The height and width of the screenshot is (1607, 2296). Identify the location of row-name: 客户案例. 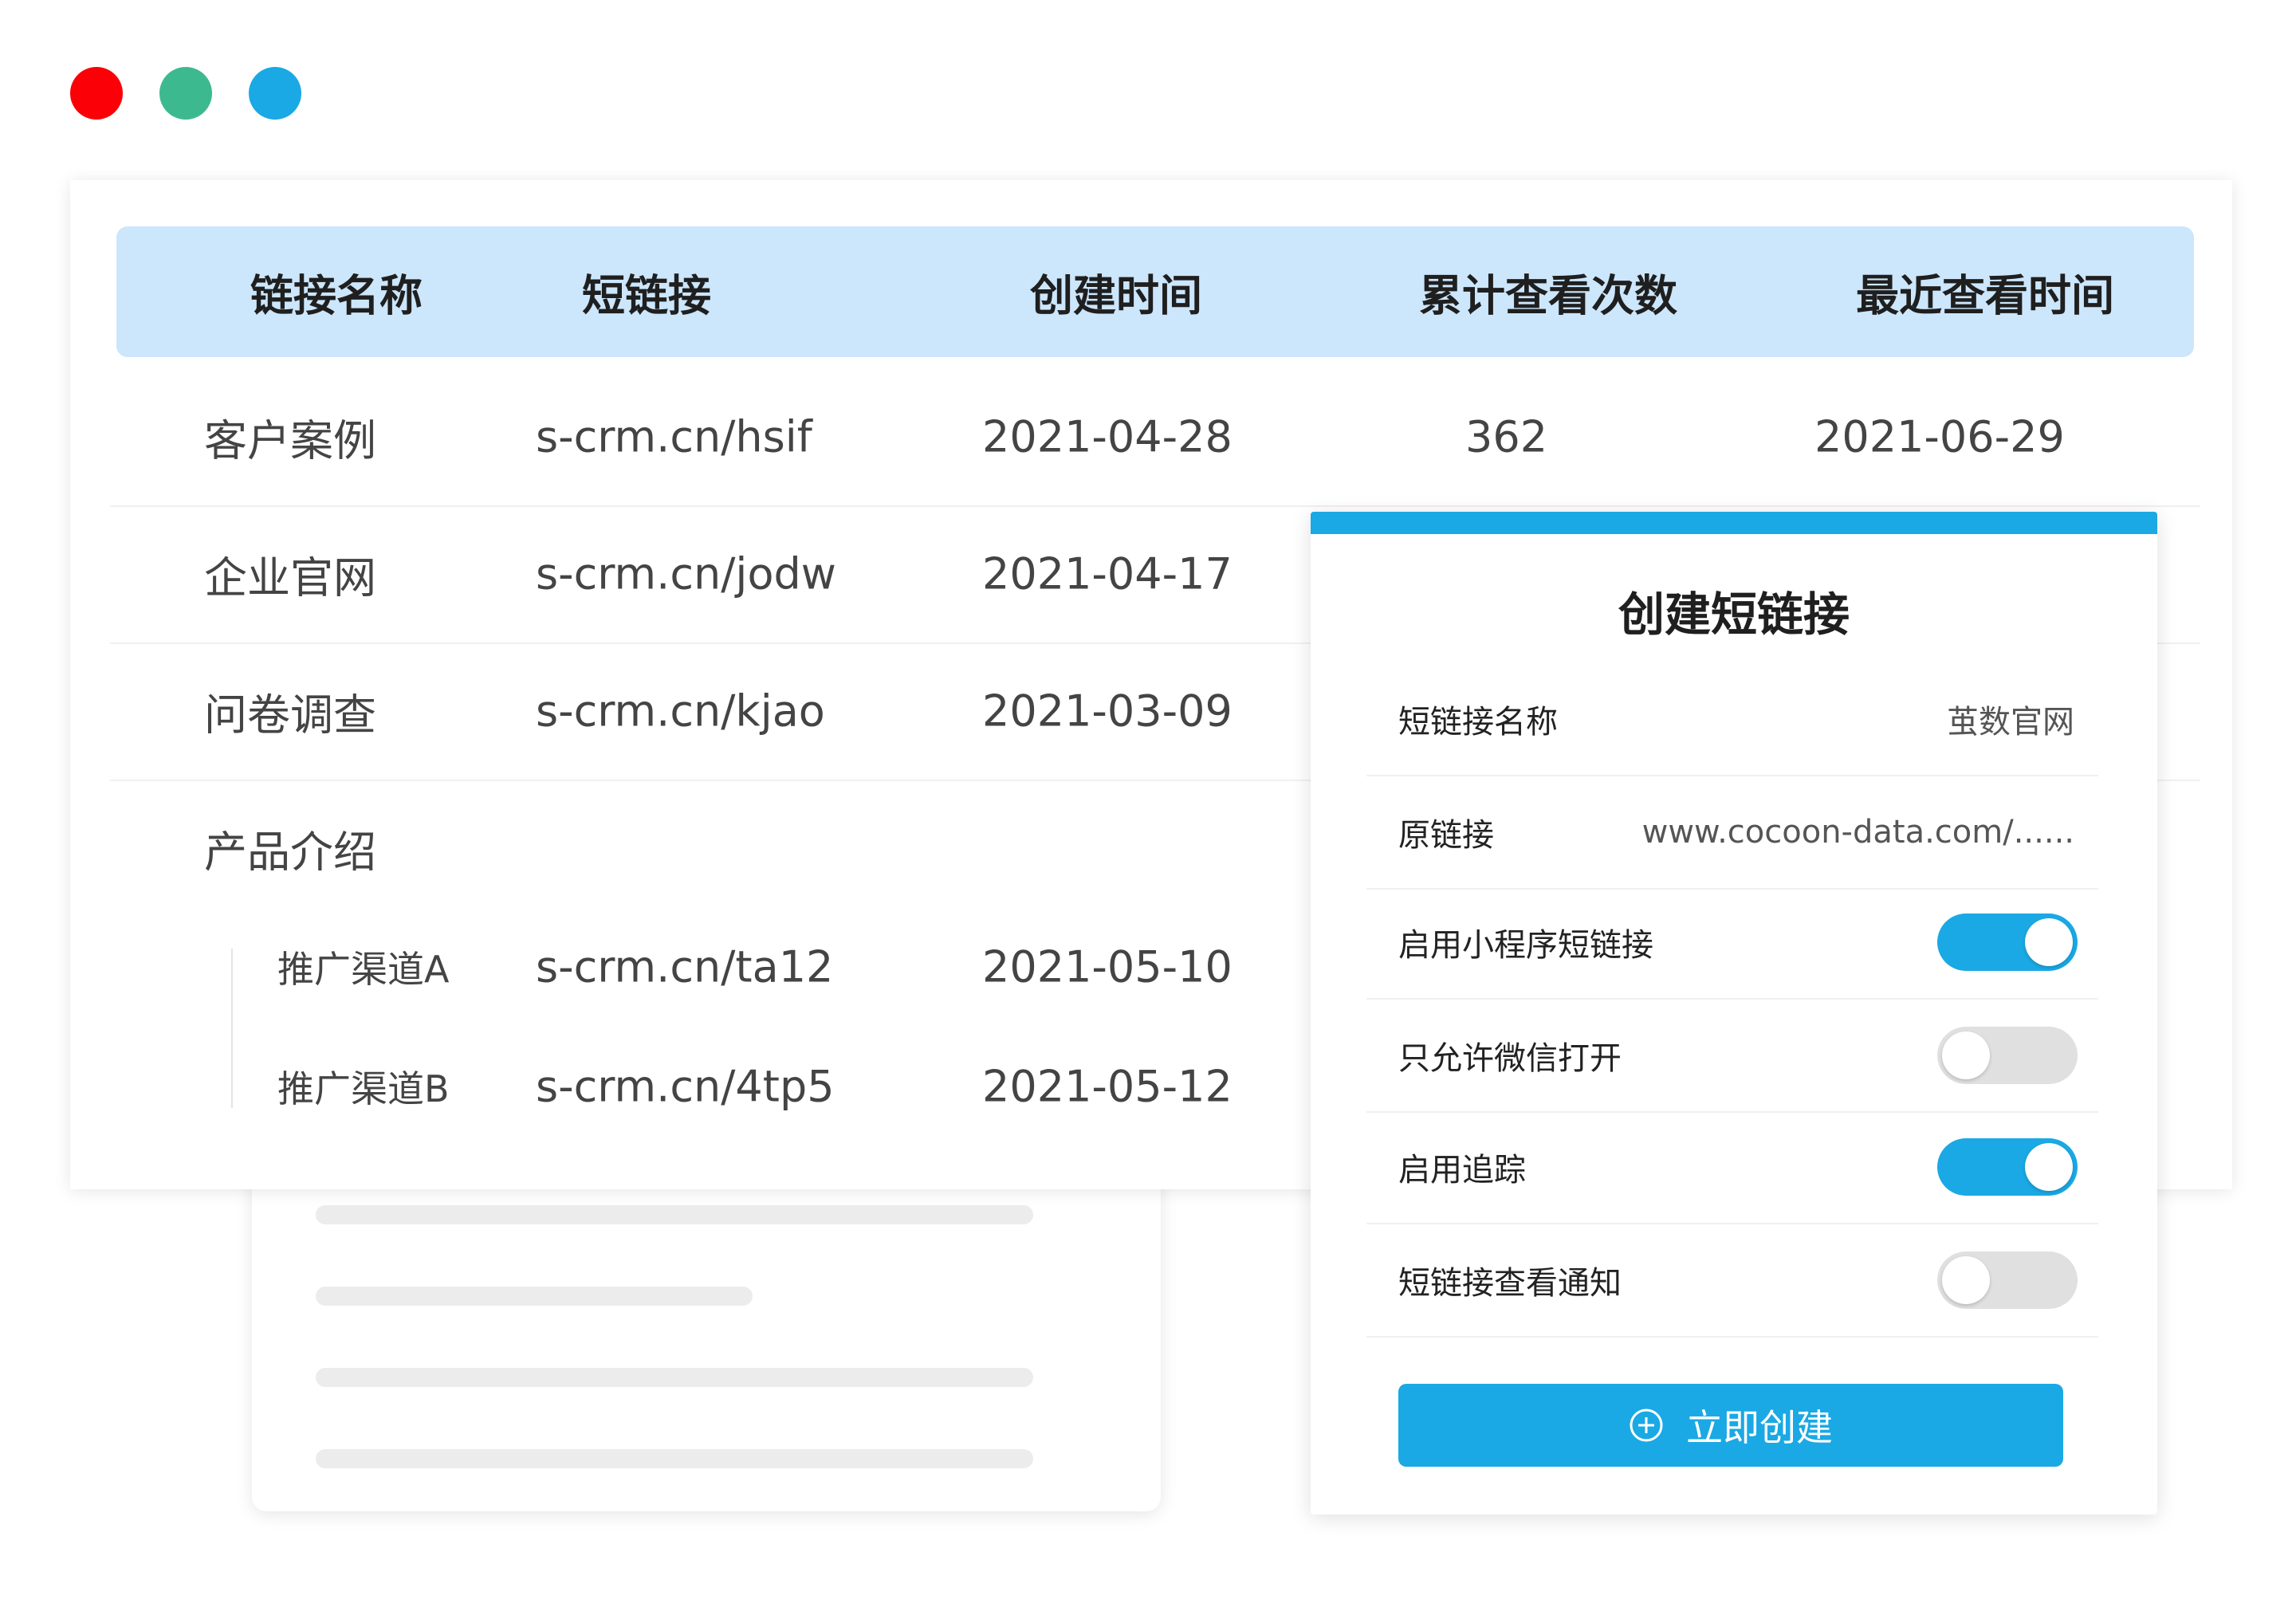
(290, 441).